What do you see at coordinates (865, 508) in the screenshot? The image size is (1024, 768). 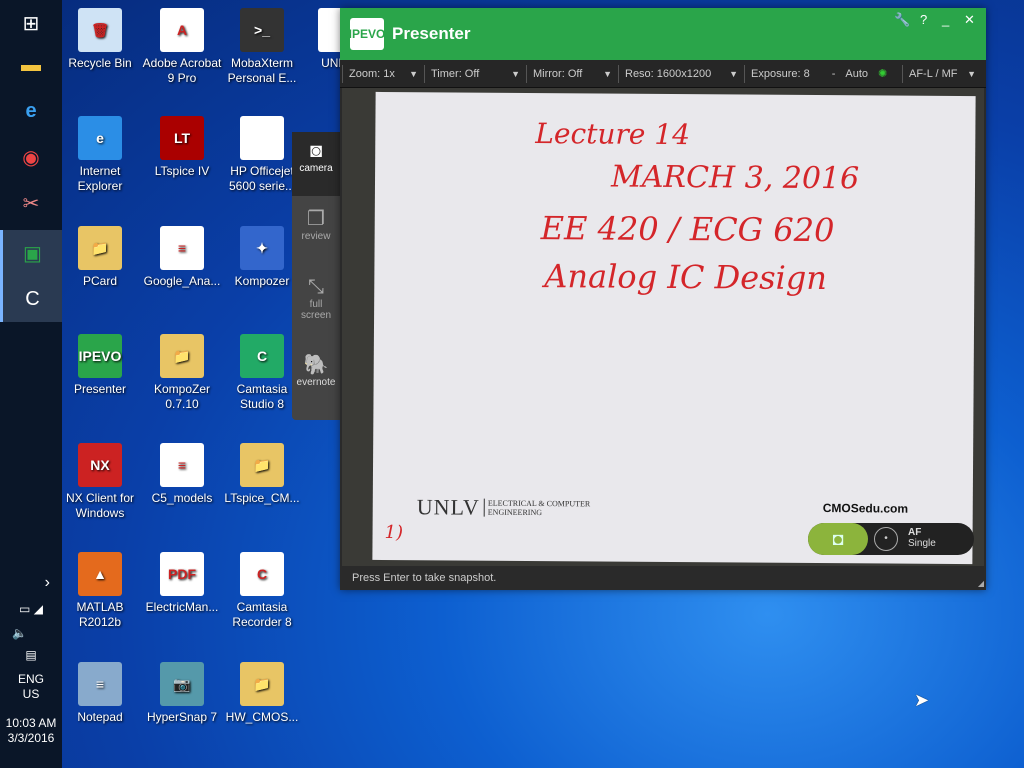 I see `site-label: CMOSedu.com` at bounding box center [865, 508].